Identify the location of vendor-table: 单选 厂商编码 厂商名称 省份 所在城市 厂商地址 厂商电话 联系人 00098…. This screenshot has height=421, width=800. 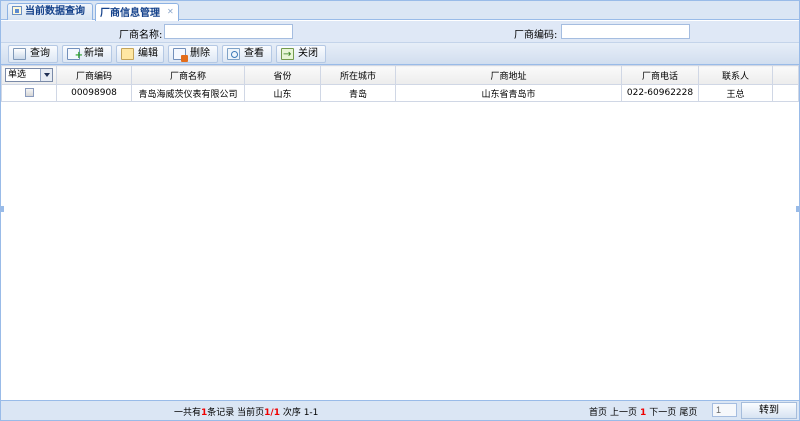
(400, 83).